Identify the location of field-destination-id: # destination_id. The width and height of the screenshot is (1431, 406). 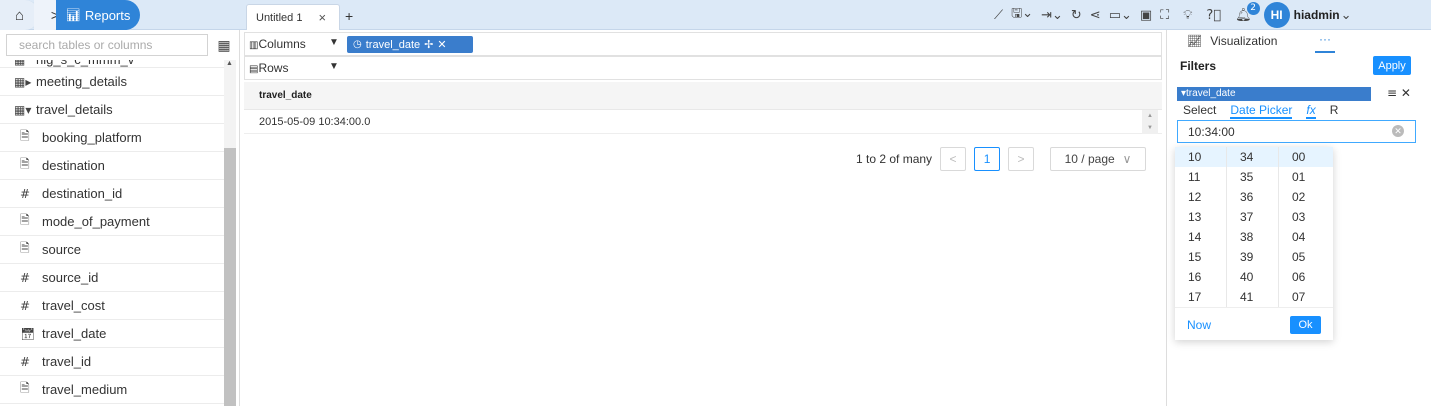
(112, 194).